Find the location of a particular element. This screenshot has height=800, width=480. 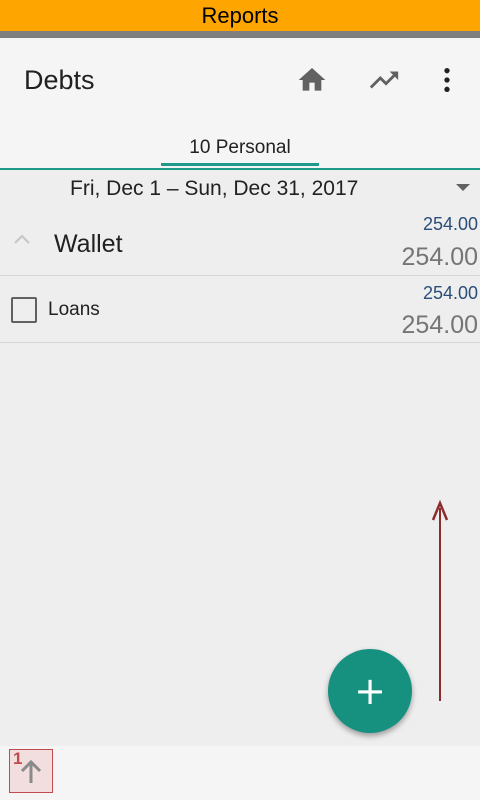

date-range-label: Fri, Dec 1 – Sun, Dec 31, 2017 is located at coordinates (214, 188).